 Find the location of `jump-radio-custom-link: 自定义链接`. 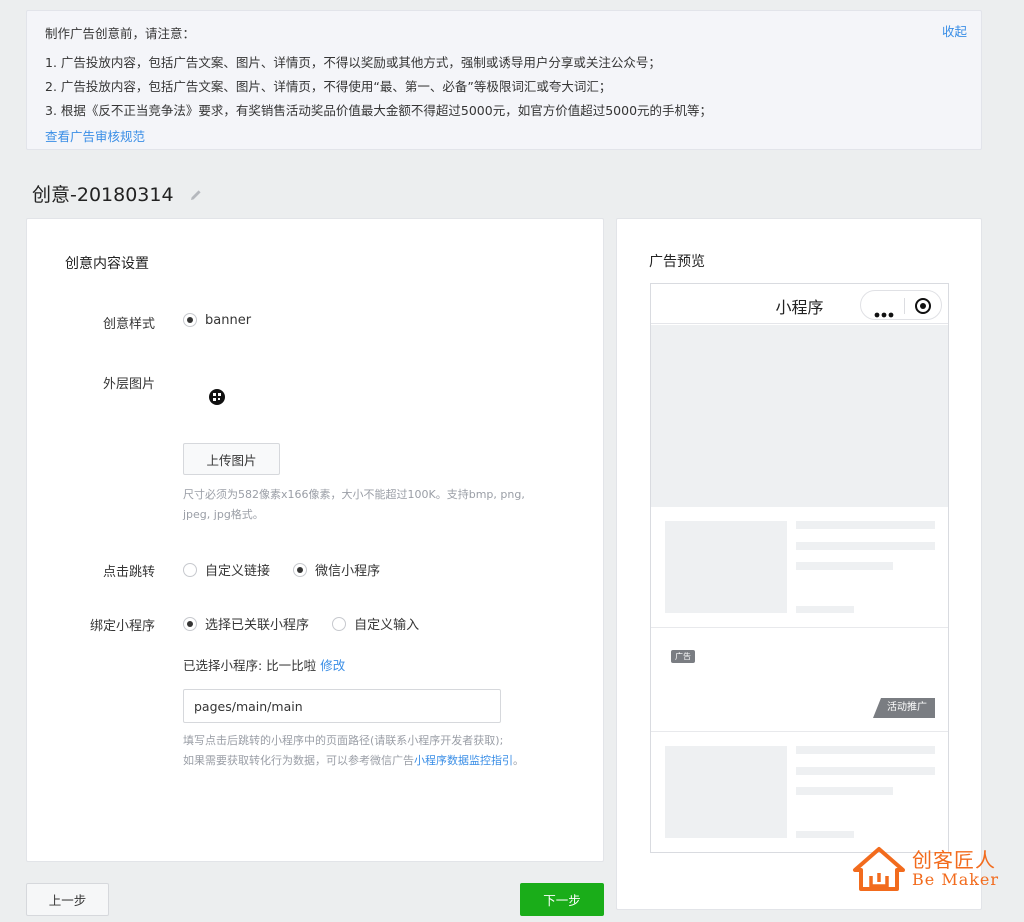

jump-radio-custom-link: 自定义链接 is located at coordinates (226, 569).